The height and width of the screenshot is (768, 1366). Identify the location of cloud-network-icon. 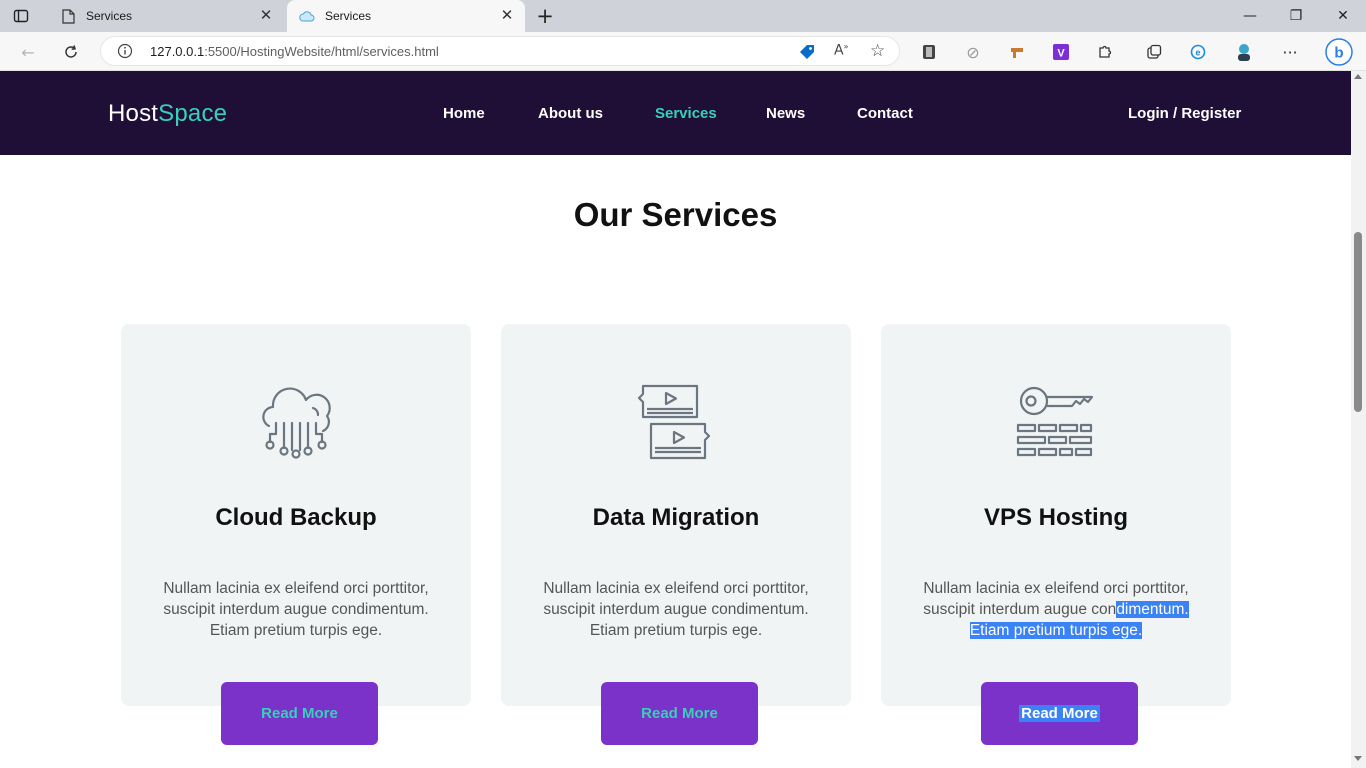
(296, 423).